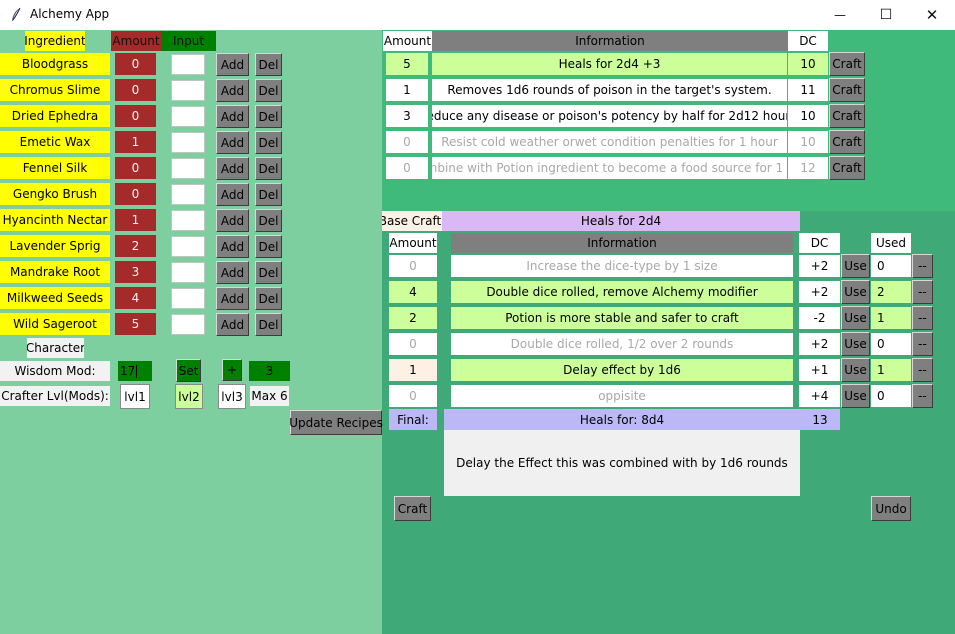 Image resolution: width=955 pixels, height=634 pixels. What do you see at coordinates (188, 370) in the screenshot?
I see `set-button: Set` at bounding box center [188, 370].